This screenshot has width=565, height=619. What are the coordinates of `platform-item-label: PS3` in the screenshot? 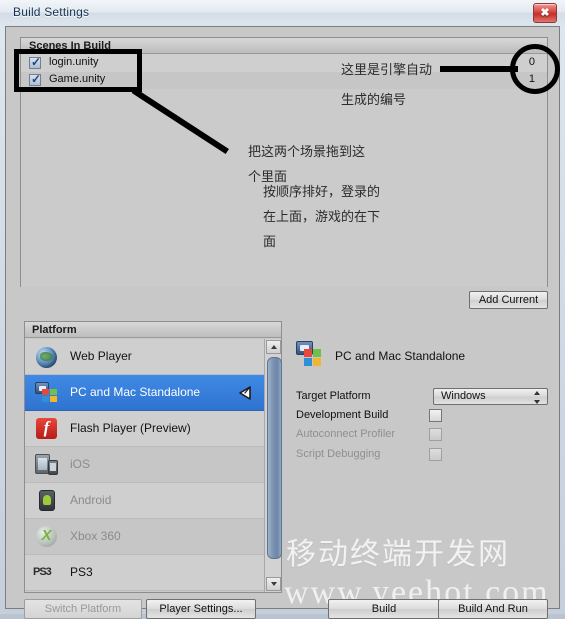 It's located at (81, 572).